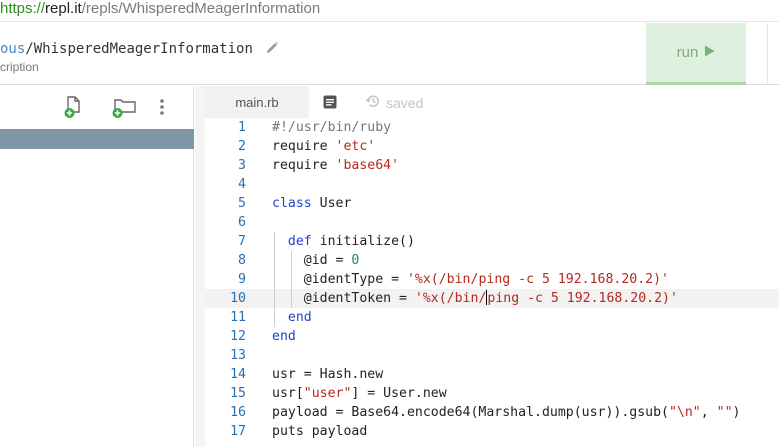  What do you see at coordinates (492, 127) in the screenshot?
I see `code-line: 1 #!/usr/bin/ruby` at bounding box center [492, 127].